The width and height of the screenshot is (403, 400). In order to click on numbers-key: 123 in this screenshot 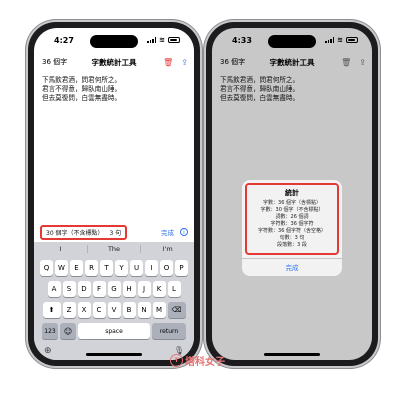, I will do `click(50, 331)`.